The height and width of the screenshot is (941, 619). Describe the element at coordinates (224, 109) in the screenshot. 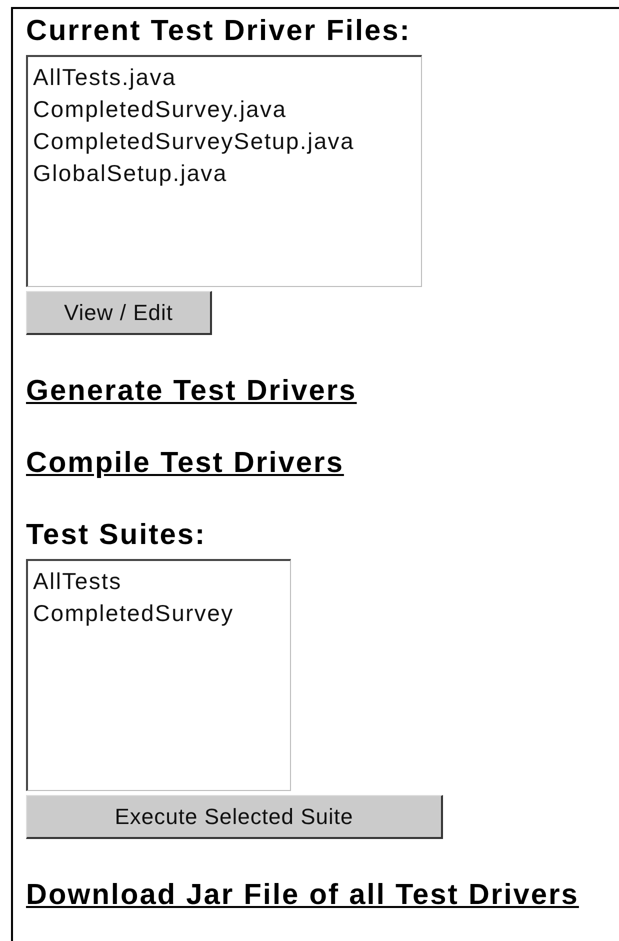

I see `list-item: CompletedSurvey.java` at that location.